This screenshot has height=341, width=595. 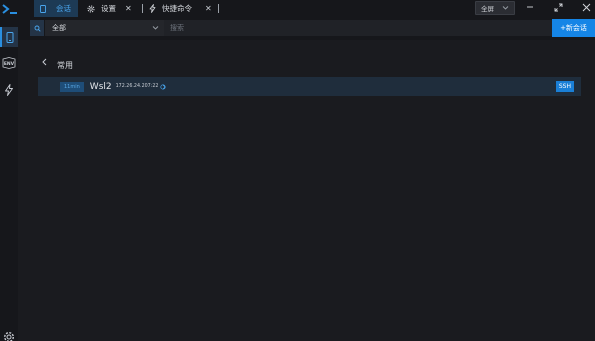 I want to click on close-window-button, so click(x=586, y=7).